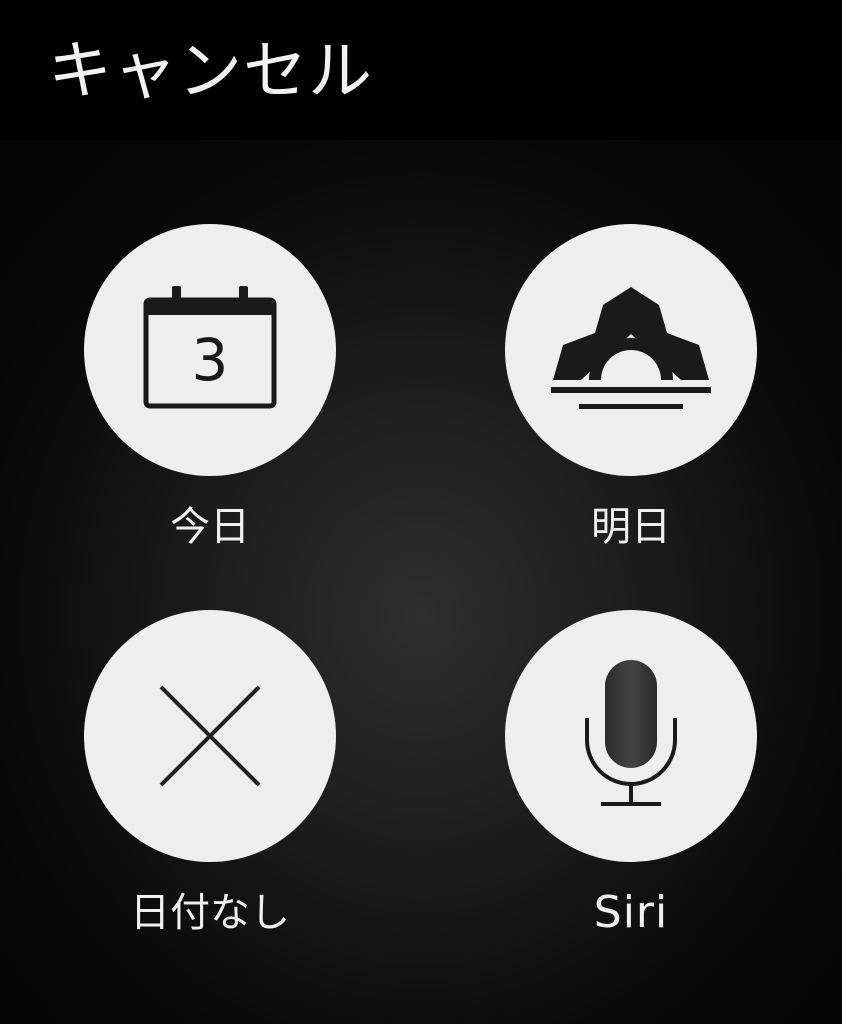 Image resolution: width=842 pixels, height=1024 pixels. I want to click on top-bar: キャンセル, so click(421, 70).